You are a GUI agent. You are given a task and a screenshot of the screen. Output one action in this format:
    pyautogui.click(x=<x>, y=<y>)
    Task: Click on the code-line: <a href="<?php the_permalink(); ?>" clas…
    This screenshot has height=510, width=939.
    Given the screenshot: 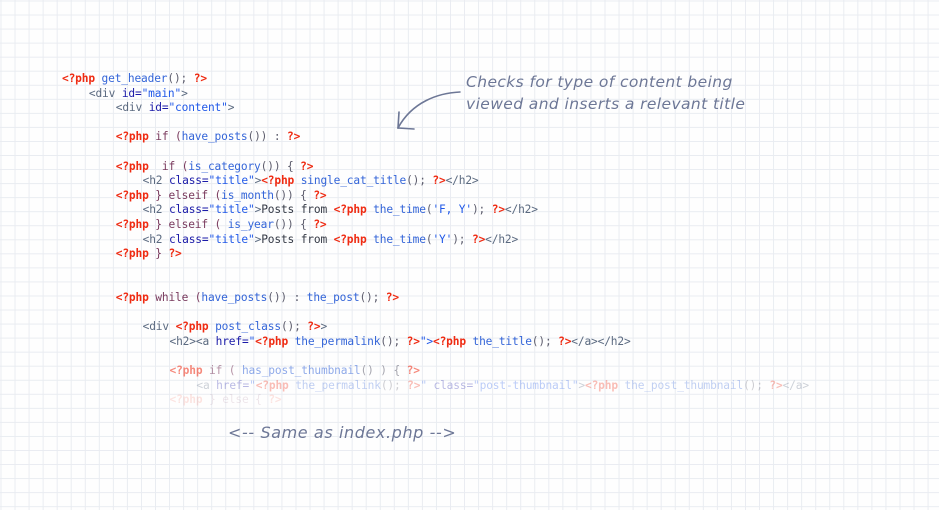 What is the action you would take?
    pyautogui.click(x=502, y=386)
    